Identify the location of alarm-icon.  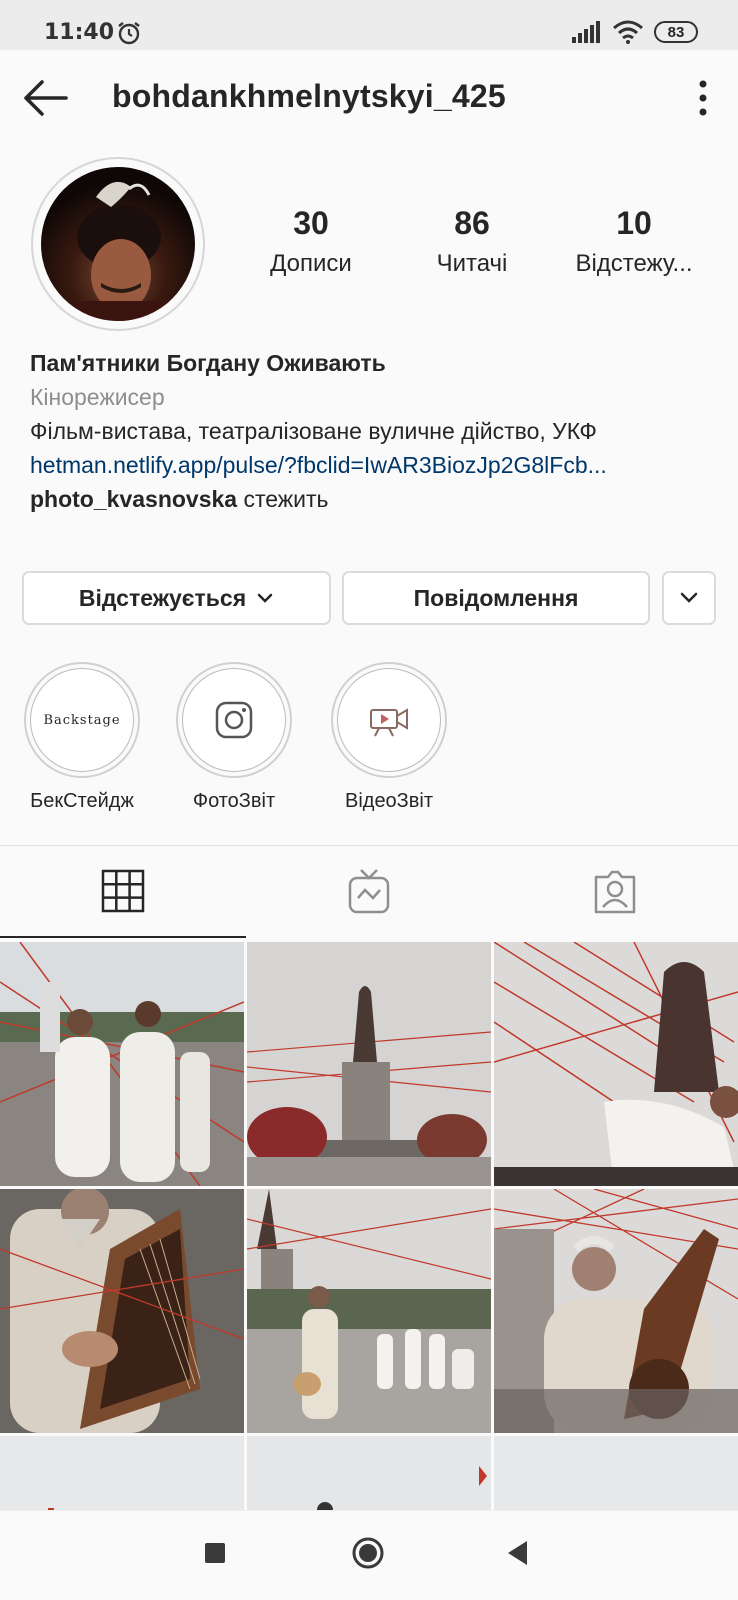
(129, 33).